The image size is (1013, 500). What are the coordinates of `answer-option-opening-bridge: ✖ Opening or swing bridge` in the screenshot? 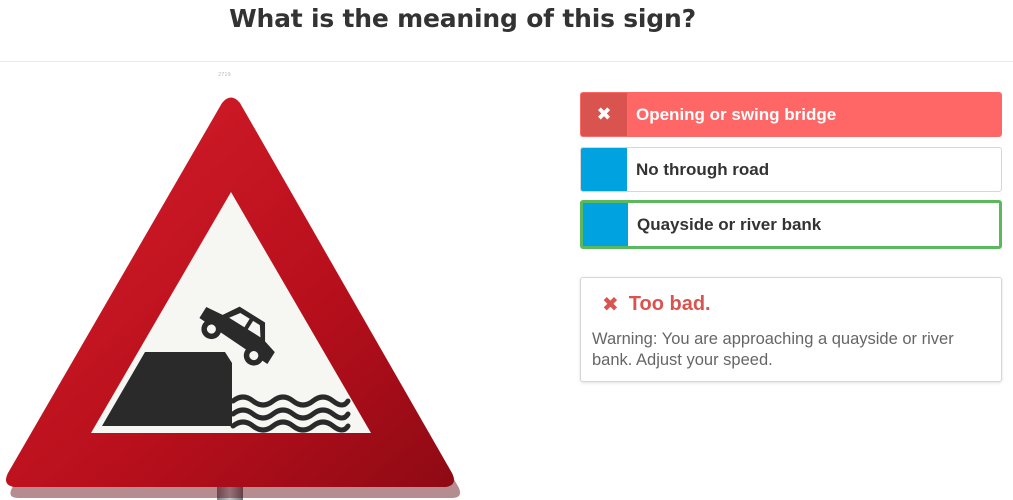 It's located at (791, 114).